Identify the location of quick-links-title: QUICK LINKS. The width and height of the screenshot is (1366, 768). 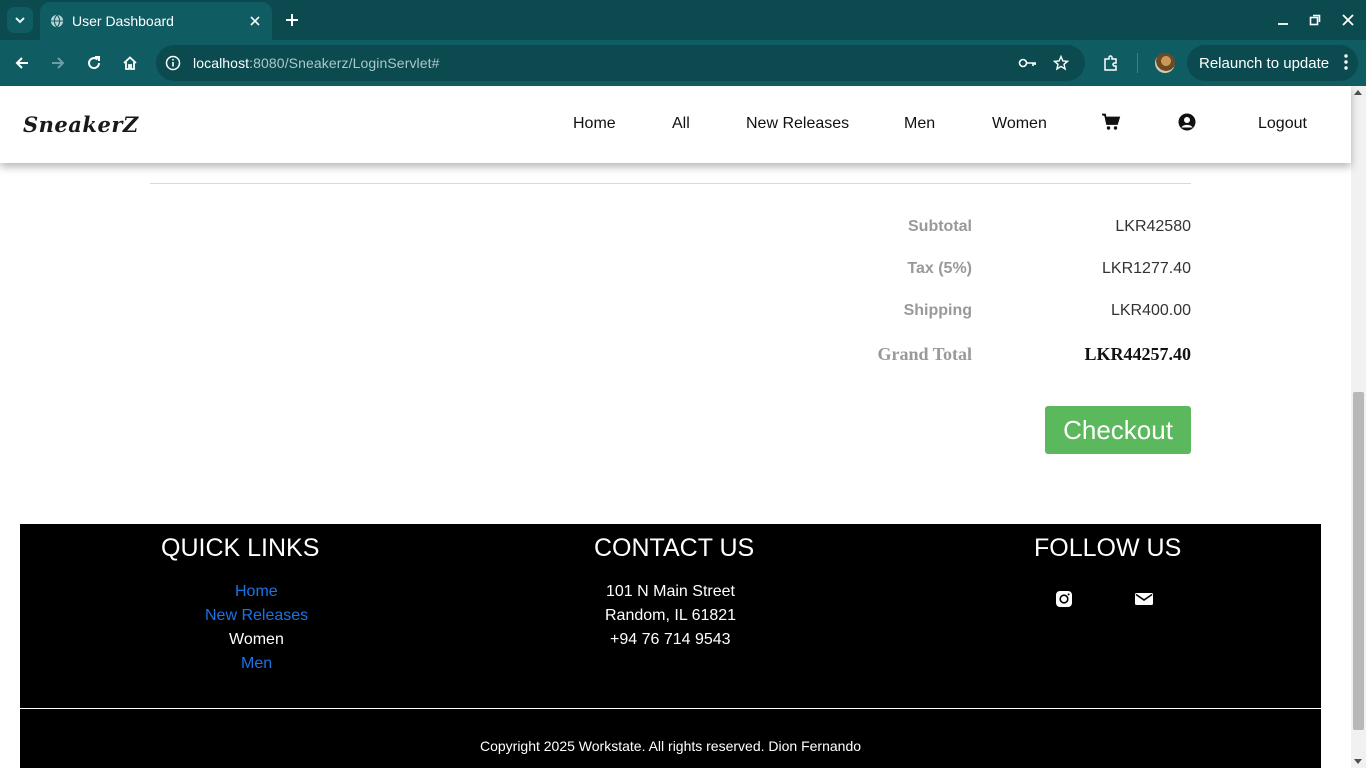
(240, 548).